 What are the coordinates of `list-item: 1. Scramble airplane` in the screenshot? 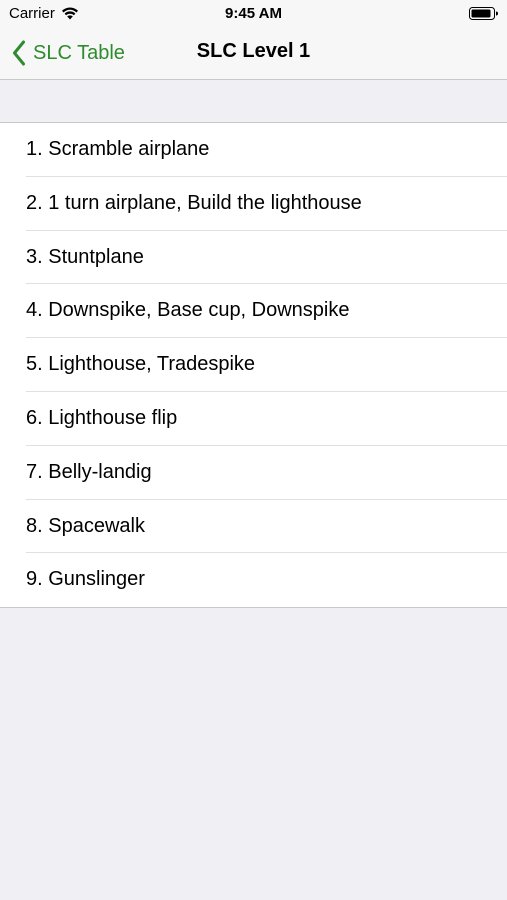 It's located at (253, 150).